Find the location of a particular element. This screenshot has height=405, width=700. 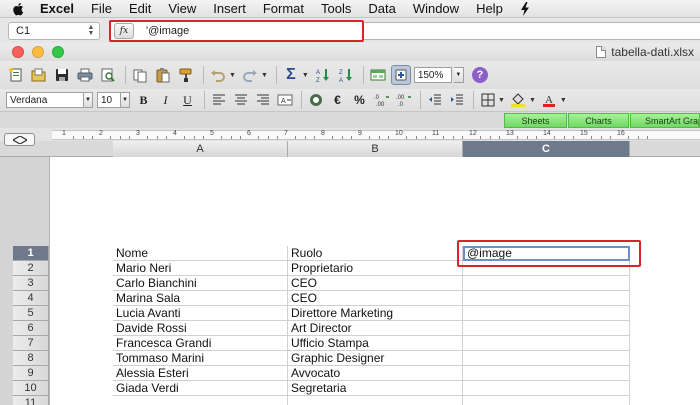

increase-indent-icon is located at coordinates (456, 100).